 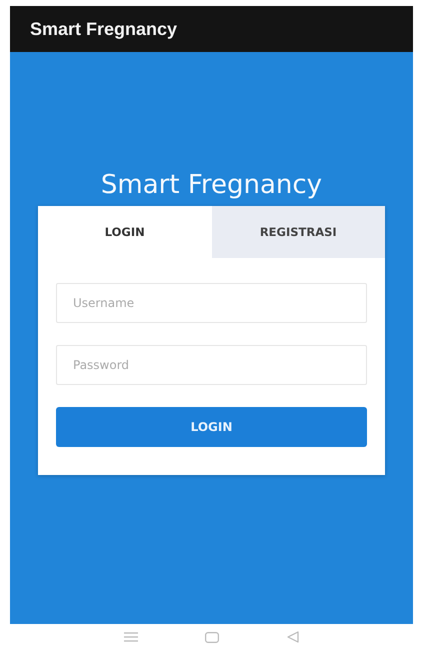 What do you see at coordinates (211, 427) in the screenshot?
I see `login-button: LOGIN` at bounding box center [211, 427].